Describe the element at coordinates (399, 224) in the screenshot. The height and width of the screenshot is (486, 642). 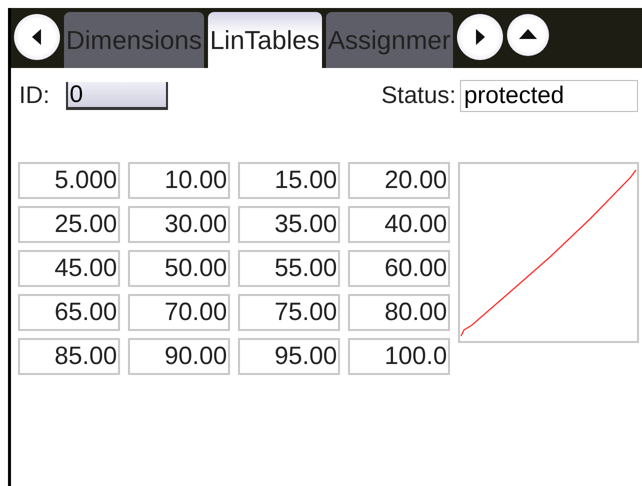
I see `value-cell: 40.00` at that location.